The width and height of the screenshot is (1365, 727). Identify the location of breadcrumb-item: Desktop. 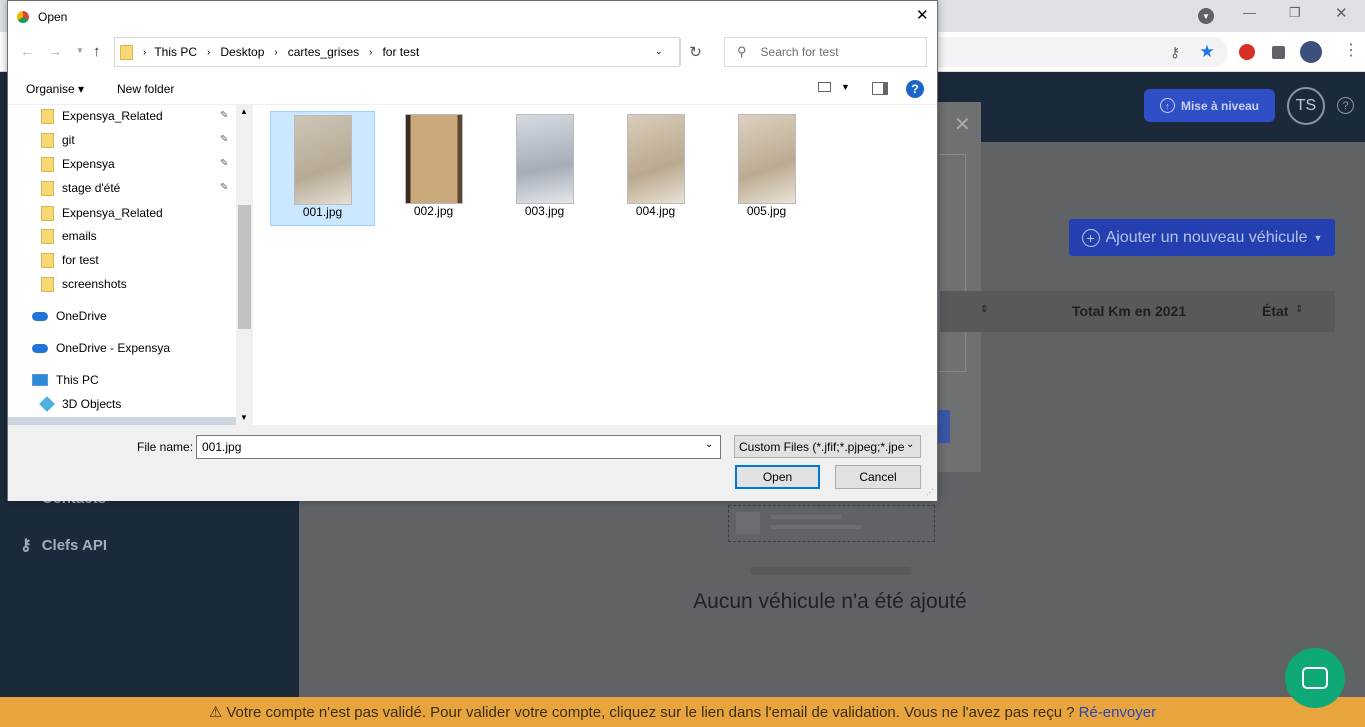
(242, 52).